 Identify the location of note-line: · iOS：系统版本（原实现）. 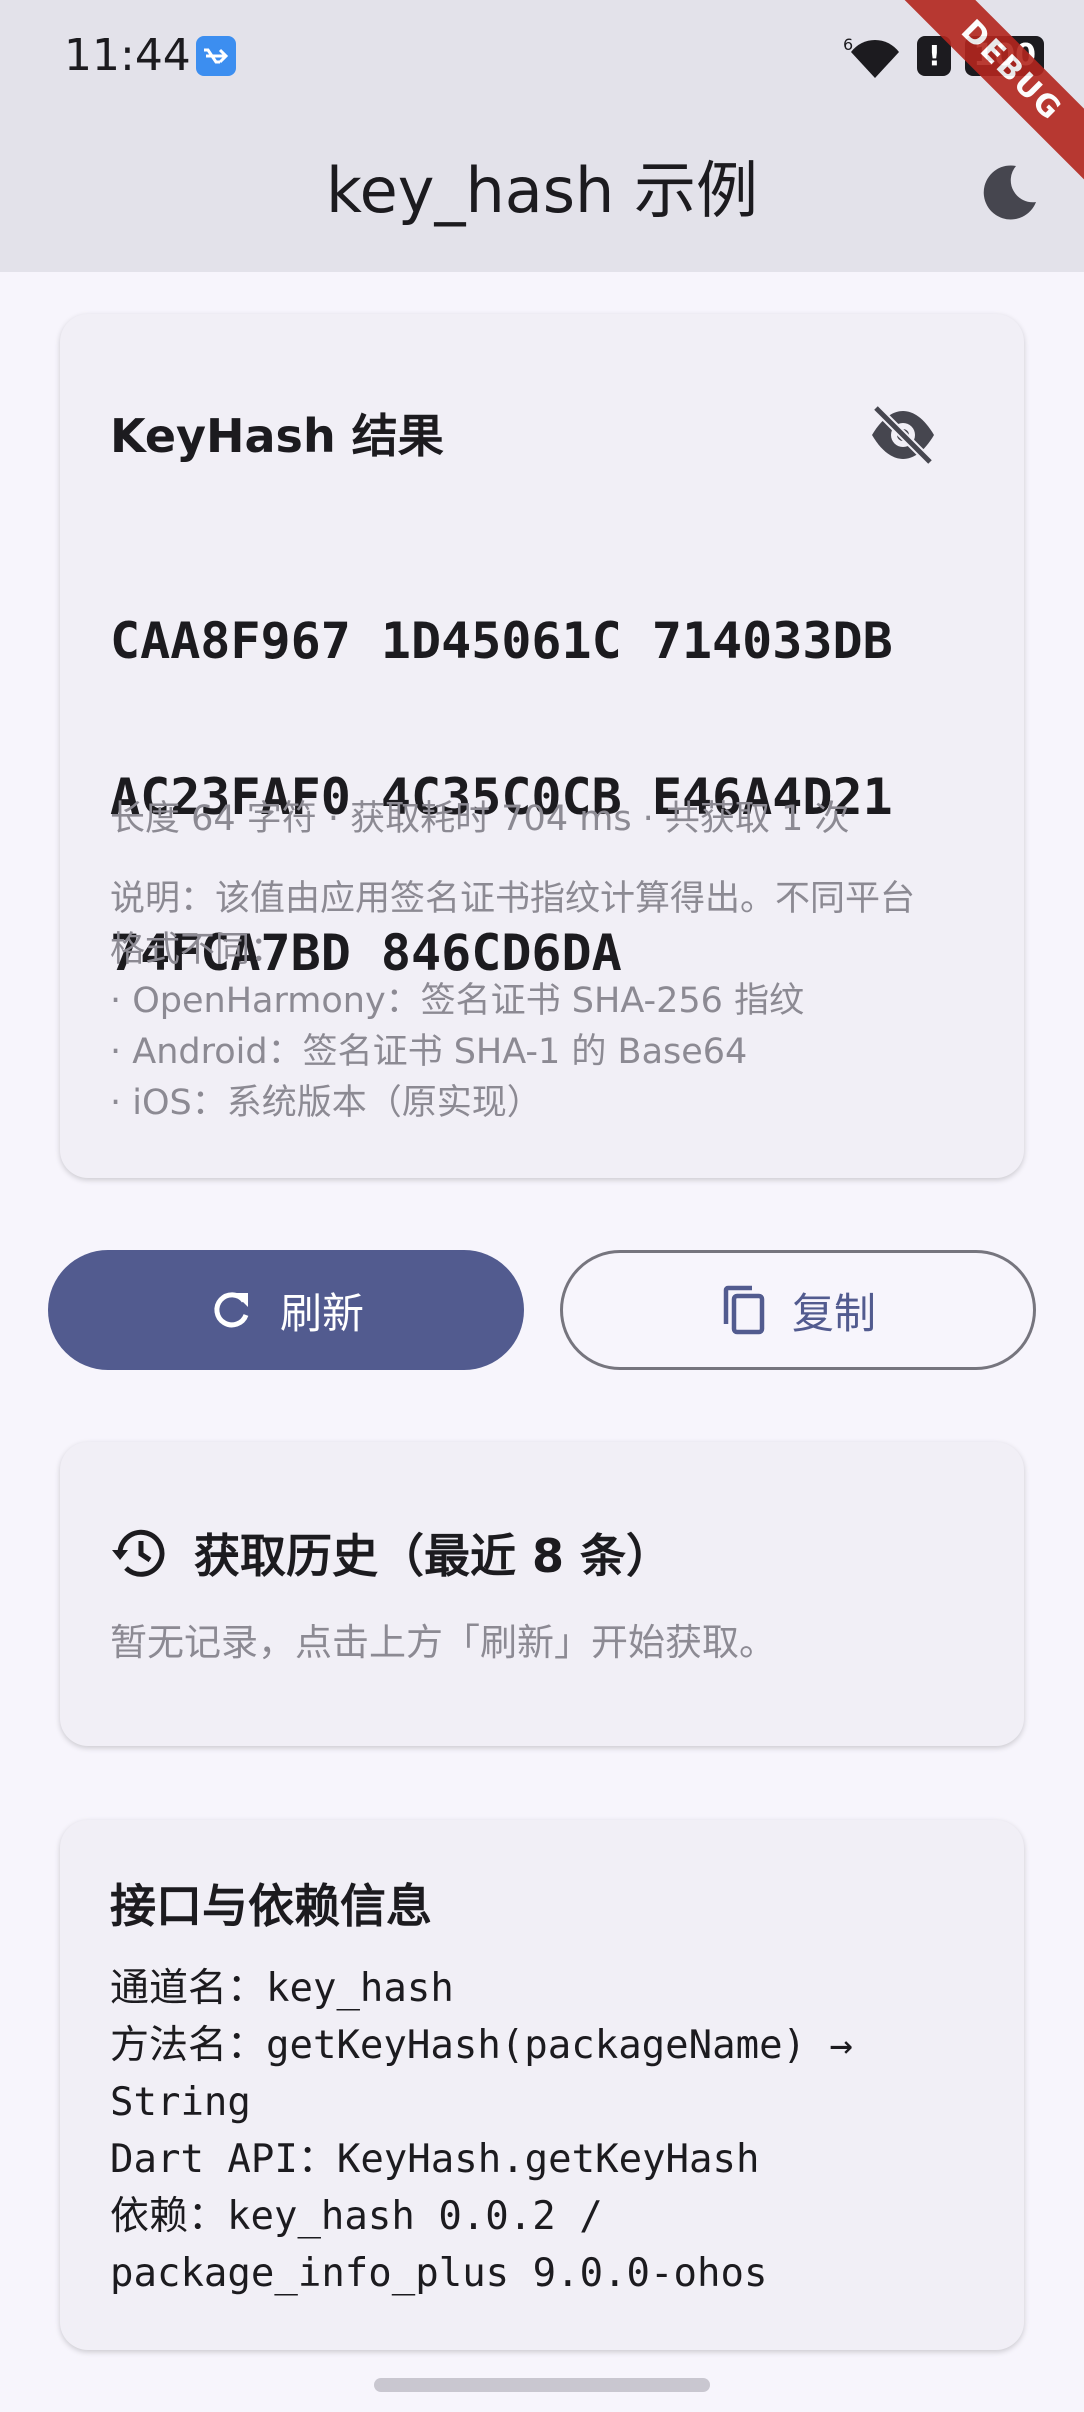
(326, 1103).